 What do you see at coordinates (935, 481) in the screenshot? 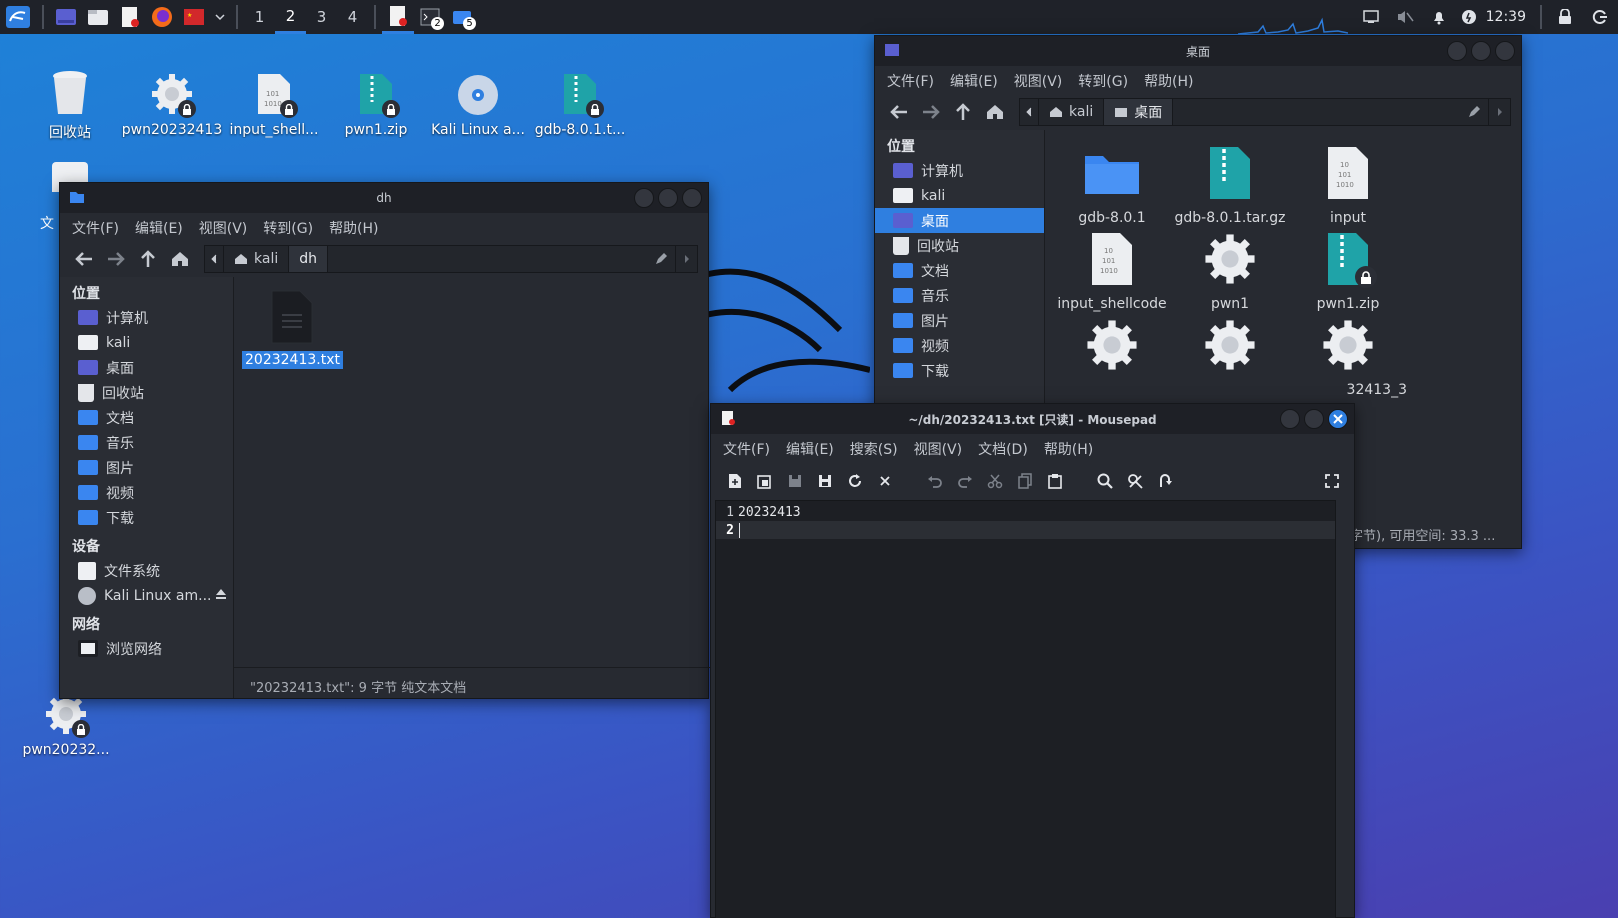
I see `undo-icon` at bounding box center [935, 481].